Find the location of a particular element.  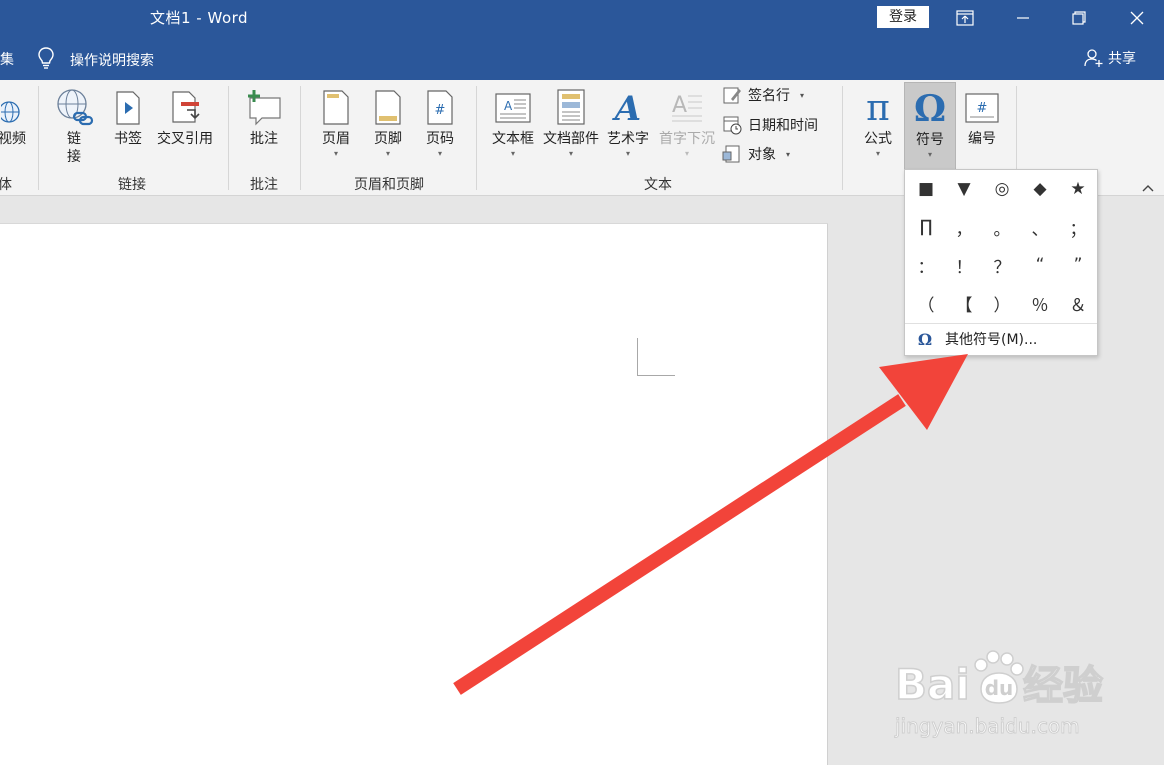

baidu-jingyan-watermark: Bai 经验 du jingyan.baidu.com is located at coordinates (1003, 690).